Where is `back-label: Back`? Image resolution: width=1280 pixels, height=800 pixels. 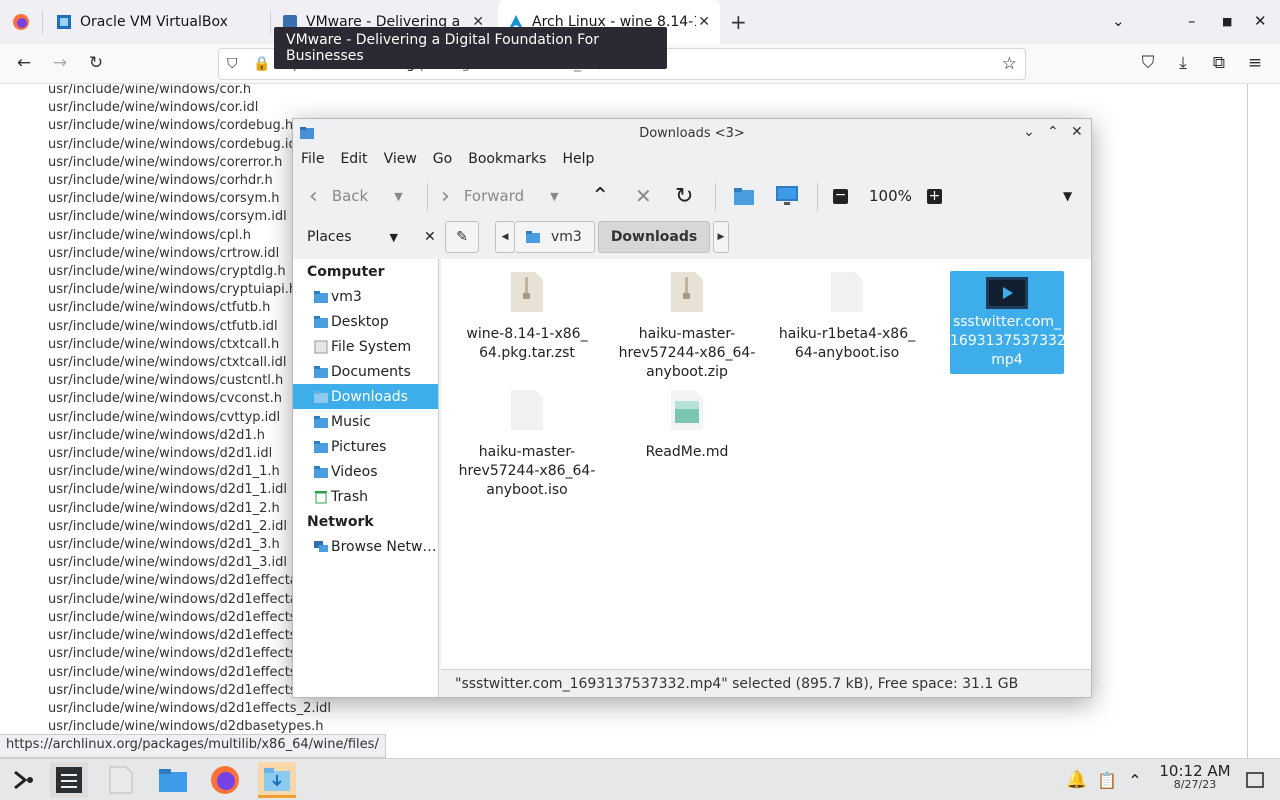 back-label: Back is located at coordinates (350, 196).